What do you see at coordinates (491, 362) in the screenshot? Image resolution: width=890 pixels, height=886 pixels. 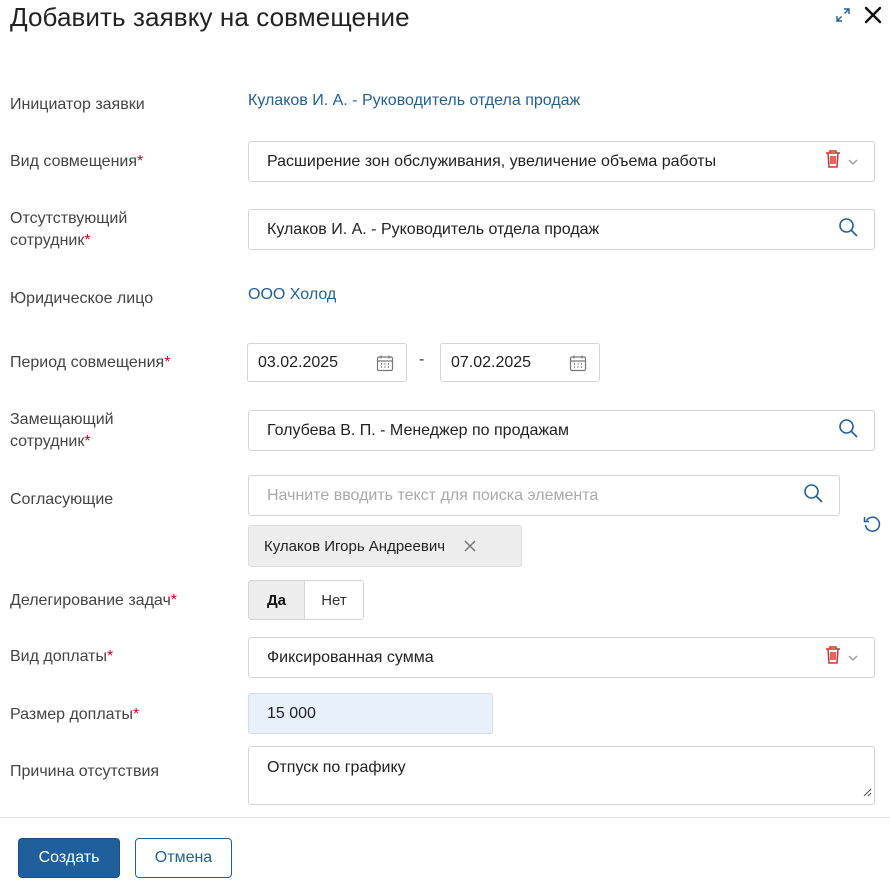 I see `period-to-value: 07.02.2025` at bounding box center [491, 362].